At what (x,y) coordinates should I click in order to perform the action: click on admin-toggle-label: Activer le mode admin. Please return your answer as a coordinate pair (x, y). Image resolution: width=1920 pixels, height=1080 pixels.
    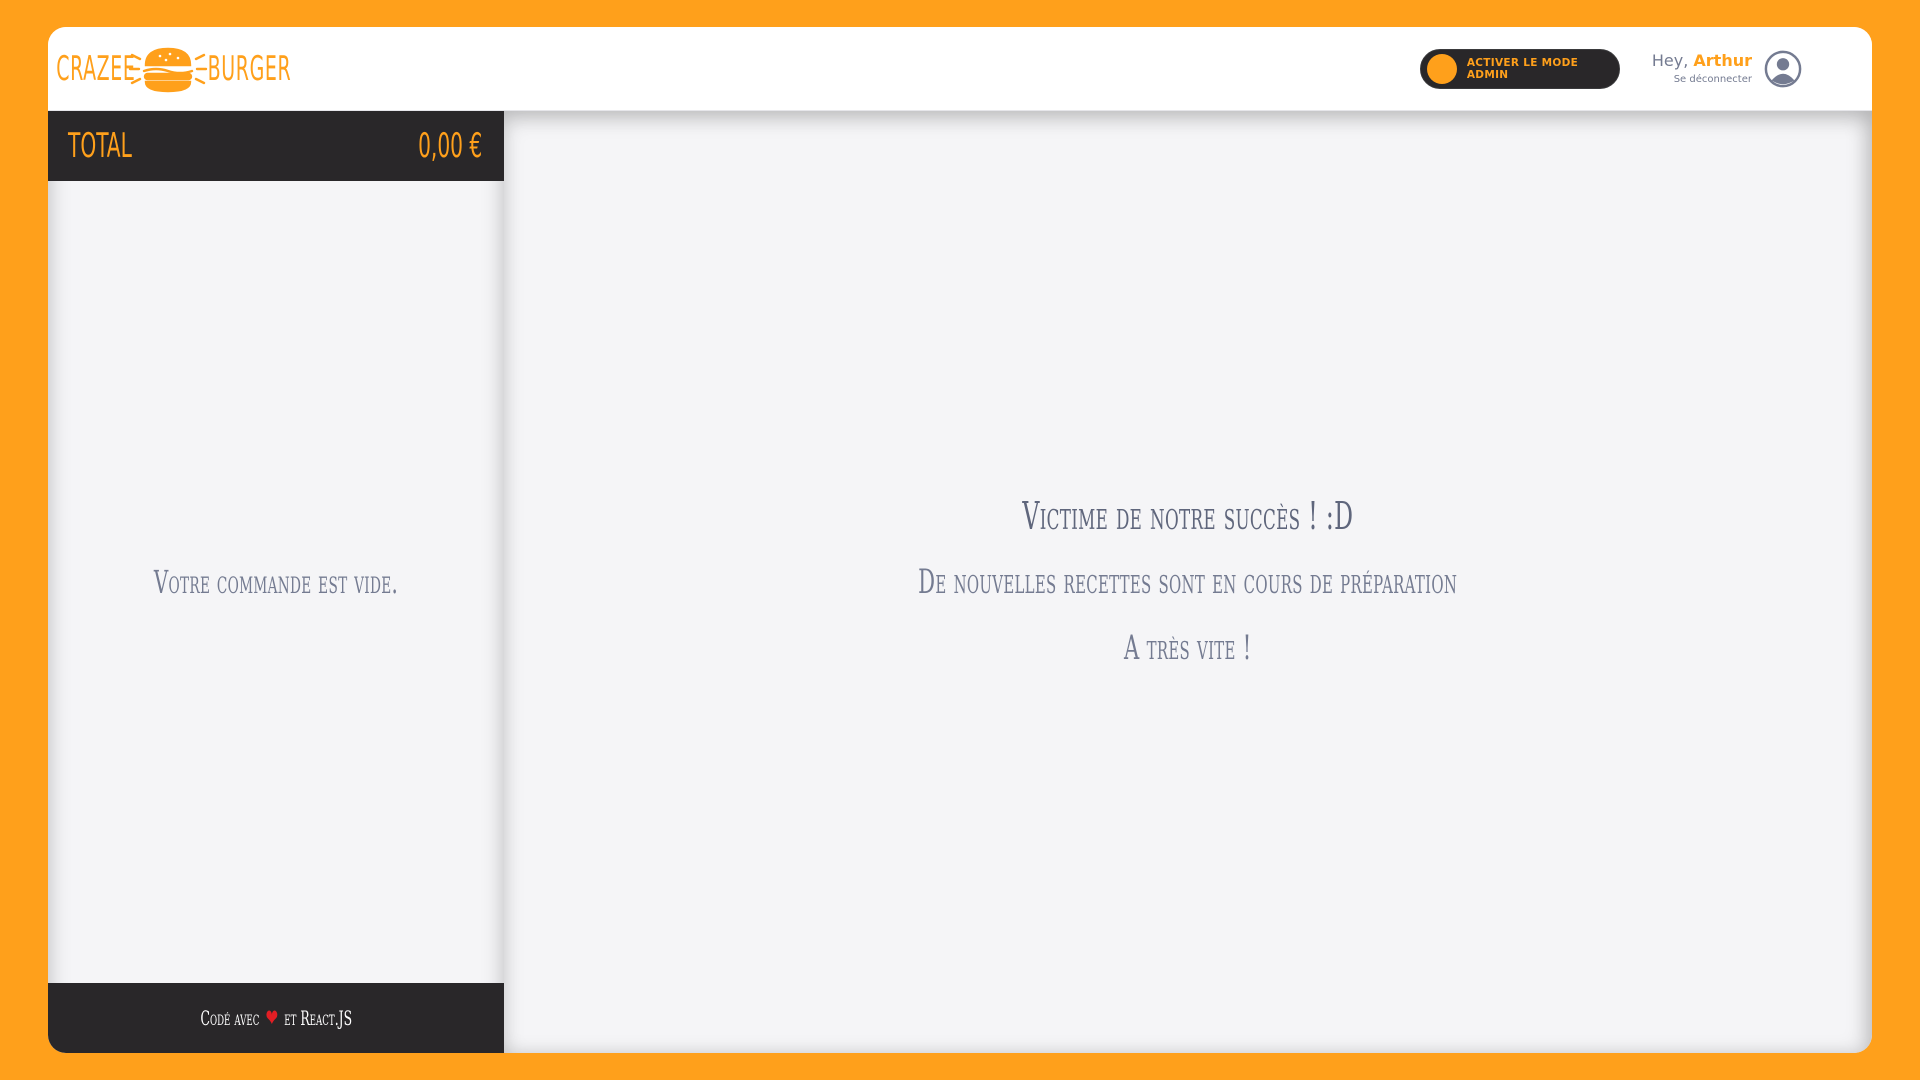
    Looking at the image, I should click on (1522, 68).